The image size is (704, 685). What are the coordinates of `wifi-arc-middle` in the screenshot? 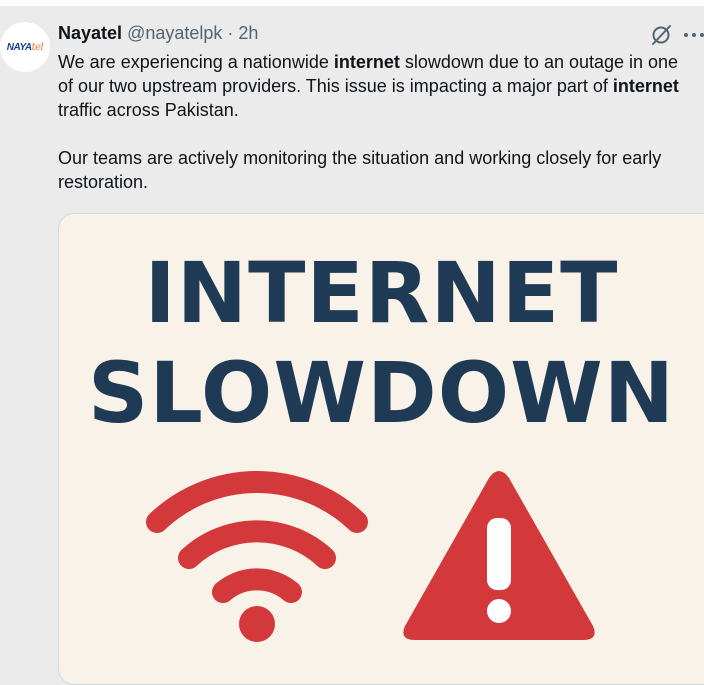 It's located at (257, 544).